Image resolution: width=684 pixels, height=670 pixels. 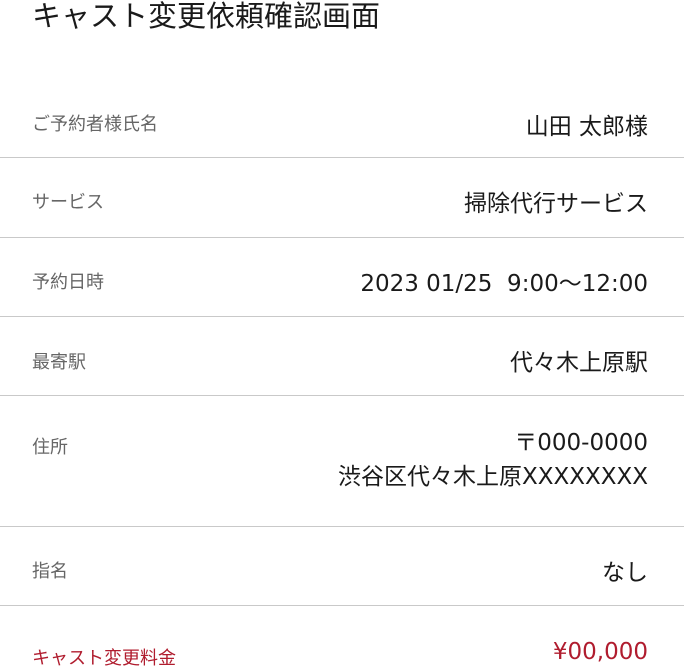 I want to click on customer-name-value: 山田 太郎様, so click(x=586, y=127).